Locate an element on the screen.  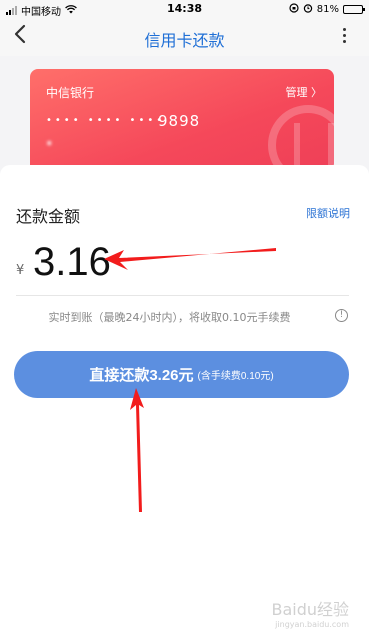
orientation-lock-icon is located at coordinates (294, 9).